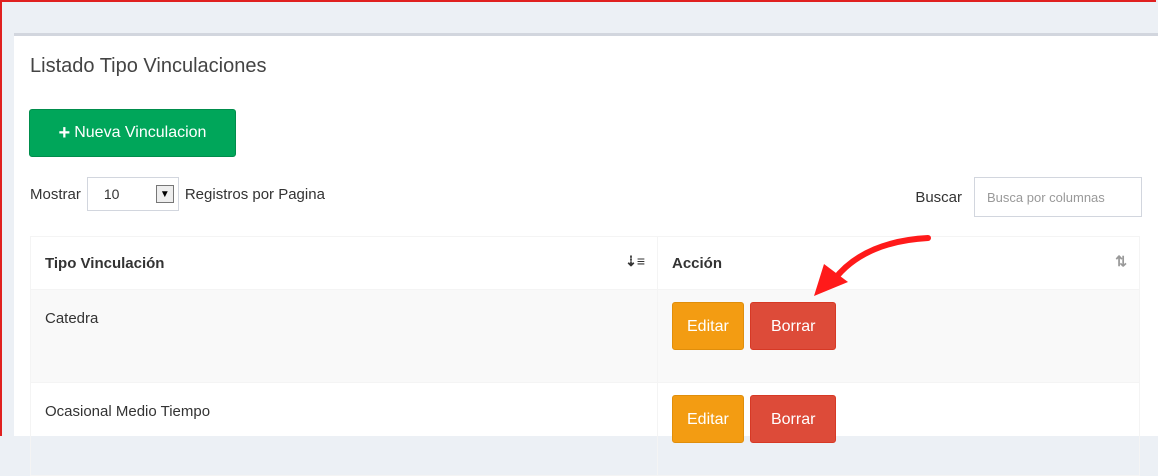 Image resolution: width=1158 pixels, height=476 pixels. Describe the element at coordinates (938, 197) in the screenshot. I see `search-label: Buscar` at that location.